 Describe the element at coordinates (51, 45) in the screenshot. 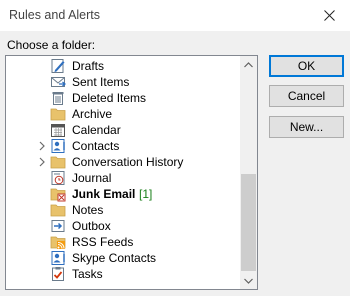

I see `choose-folder-label: Choose a folder:` at that location.